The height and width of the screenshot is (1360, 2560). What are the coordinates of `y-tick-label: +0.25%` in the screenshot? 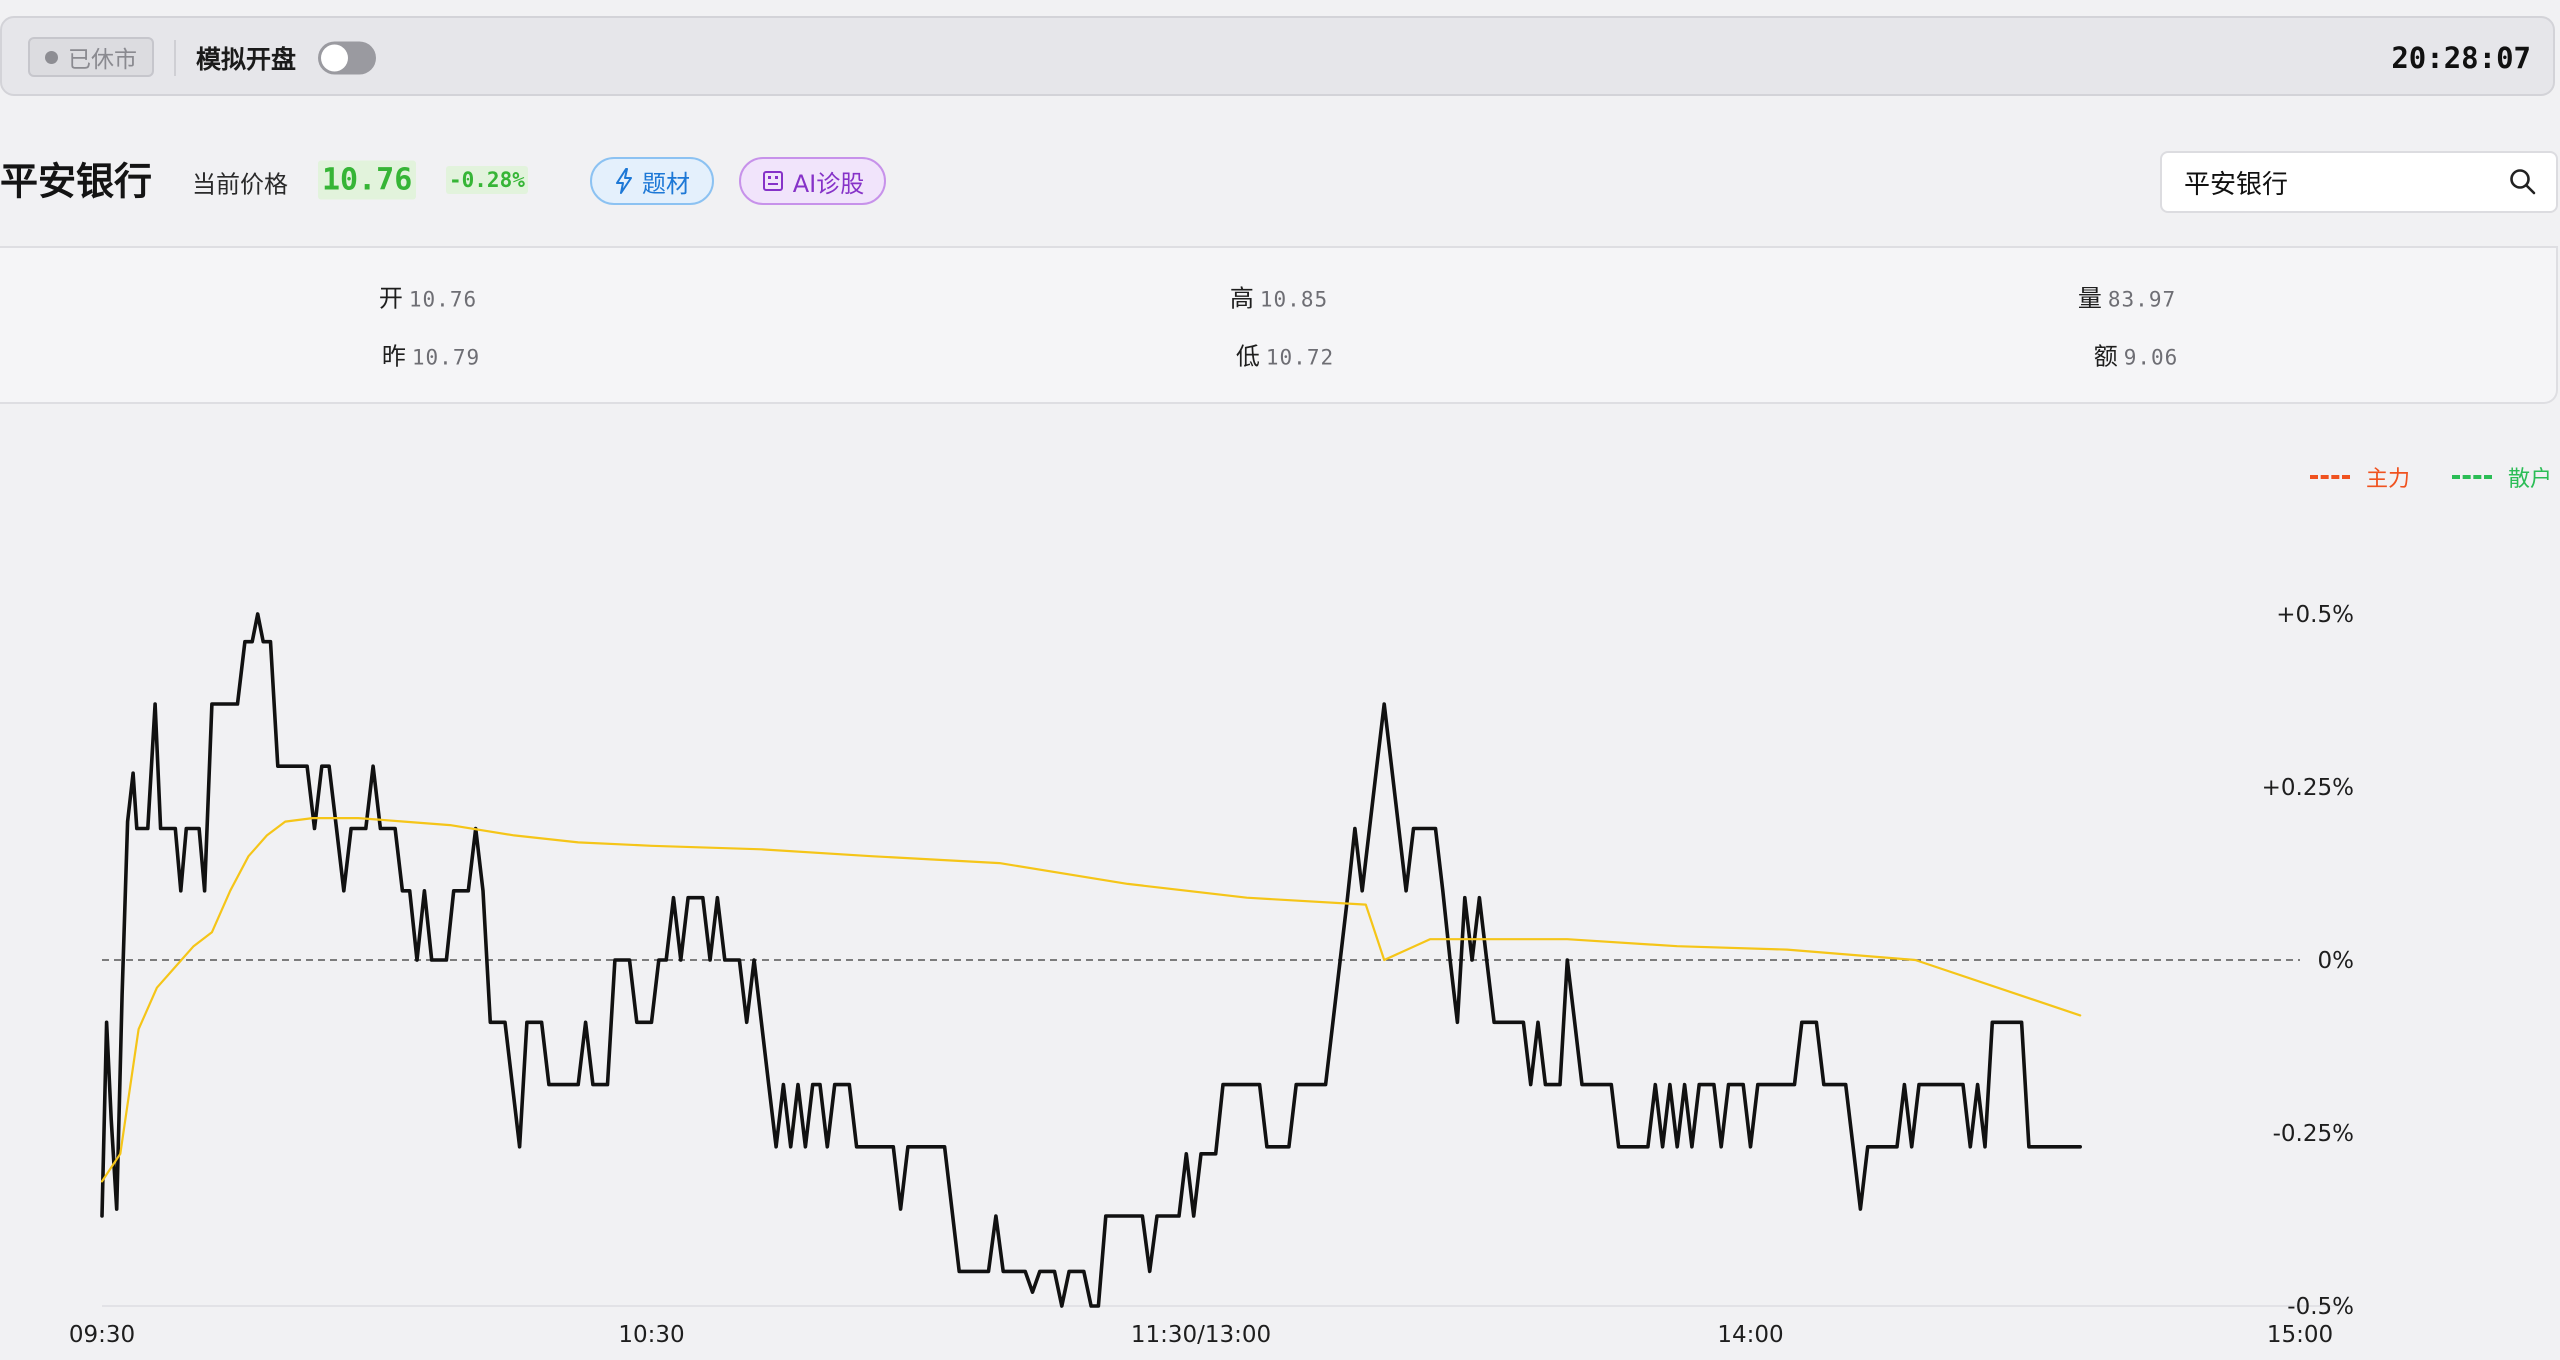 It's located at (2308, 788).